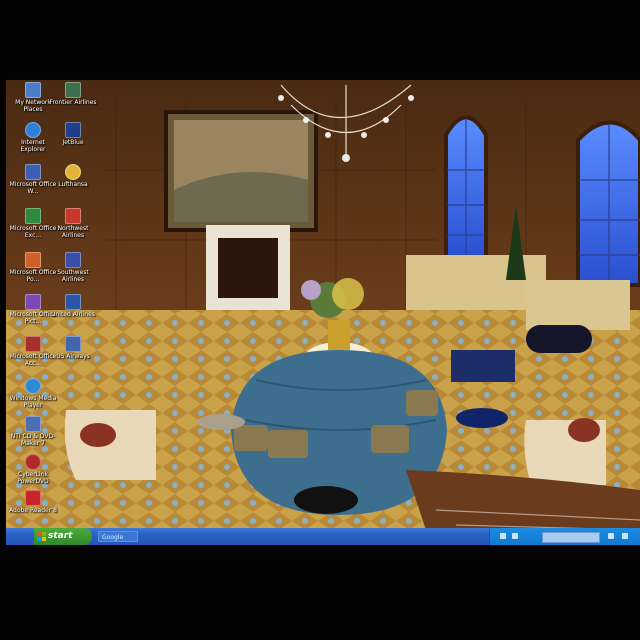 Image resolution: width=640 pixels, height=640 pixels. I want to click on desktop-icon-united-airlines: United Airlines, so click(73, 306).